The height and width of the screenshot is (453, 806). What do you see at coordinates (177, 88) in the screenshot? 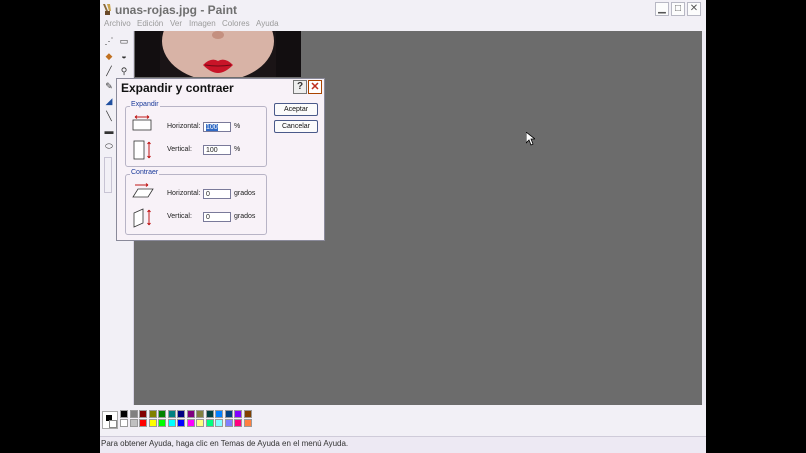
I see `dialog-title: Expandir y contraer` at bounding box center [177, 88].